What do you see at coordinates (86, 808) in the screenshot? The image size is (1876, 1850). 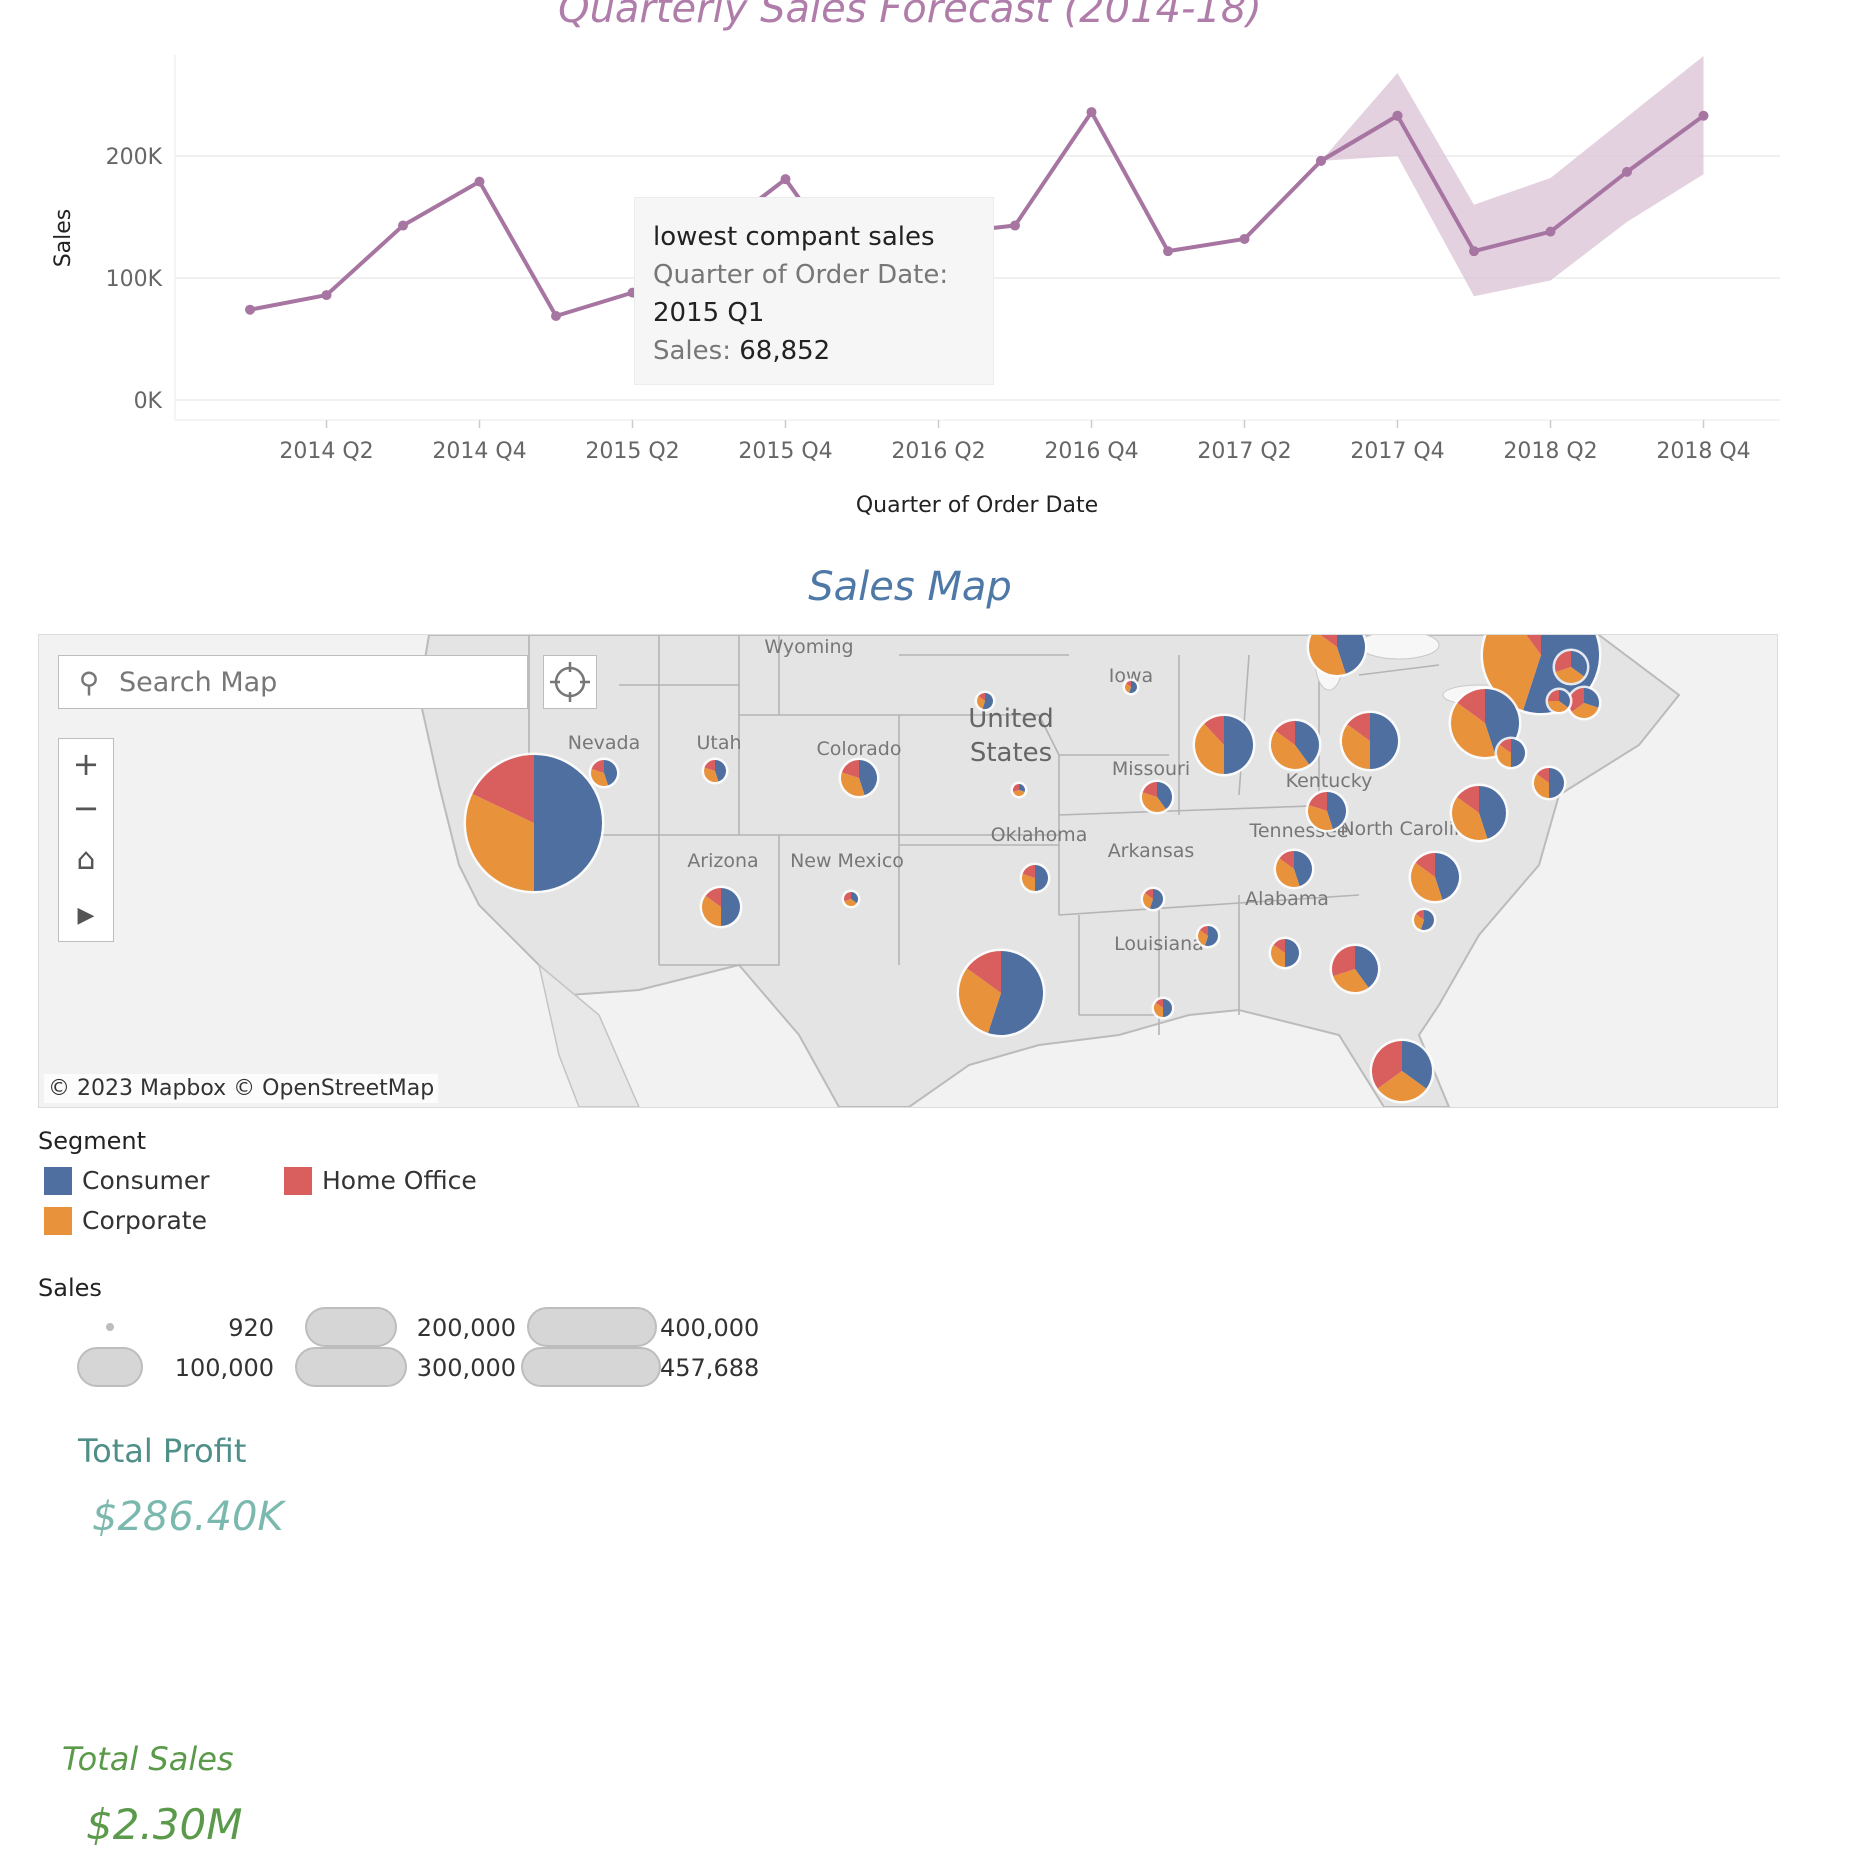 I see `zoom-out-button: −` at bounding box center [86, 808].